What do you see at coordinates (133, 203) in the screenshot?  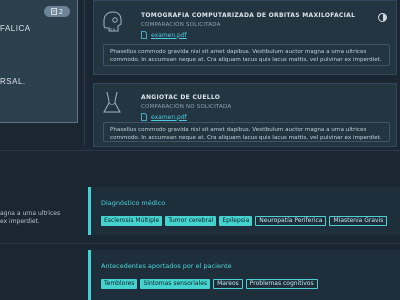 I see `diagnostico-title: Diagnóstico médico` at bounding box center [133, 203].